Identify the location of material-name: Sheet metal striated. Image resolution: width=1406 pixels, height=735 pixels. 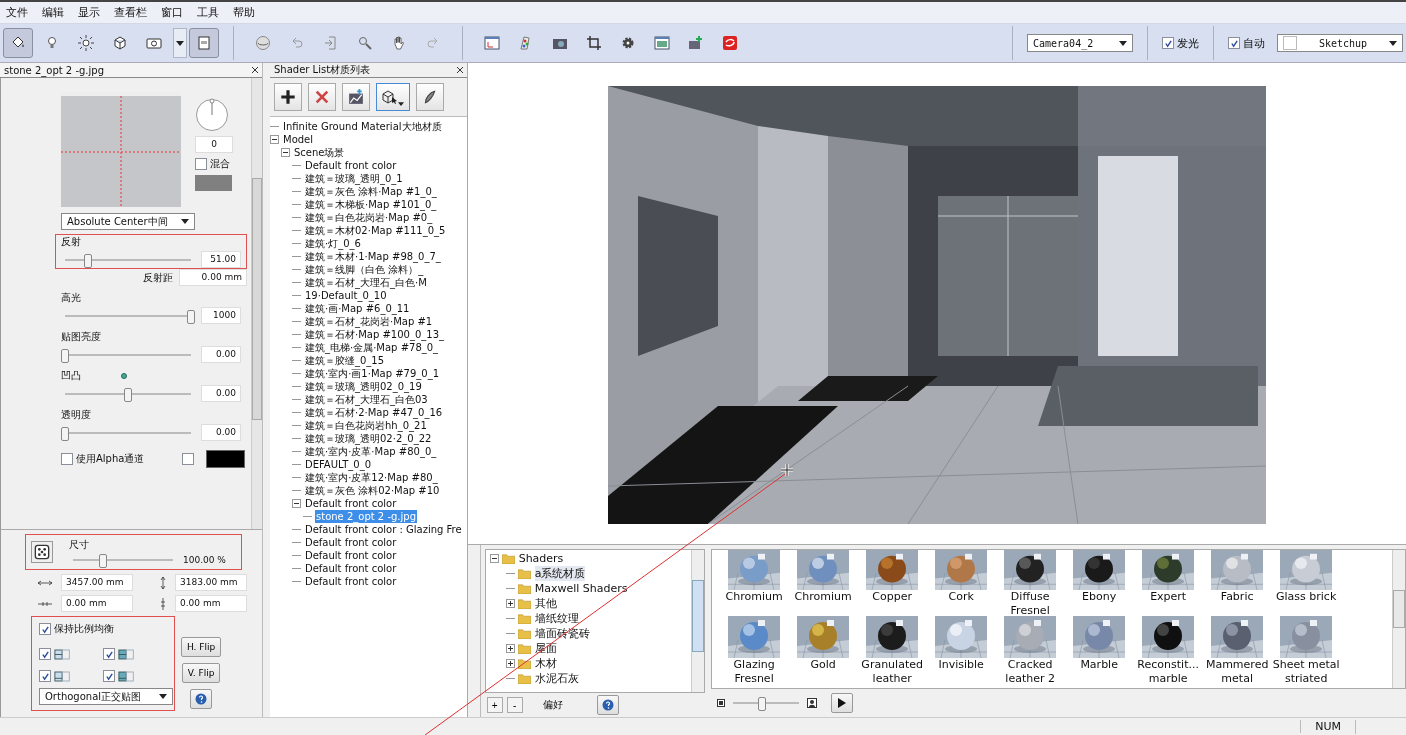
(1306, 672).